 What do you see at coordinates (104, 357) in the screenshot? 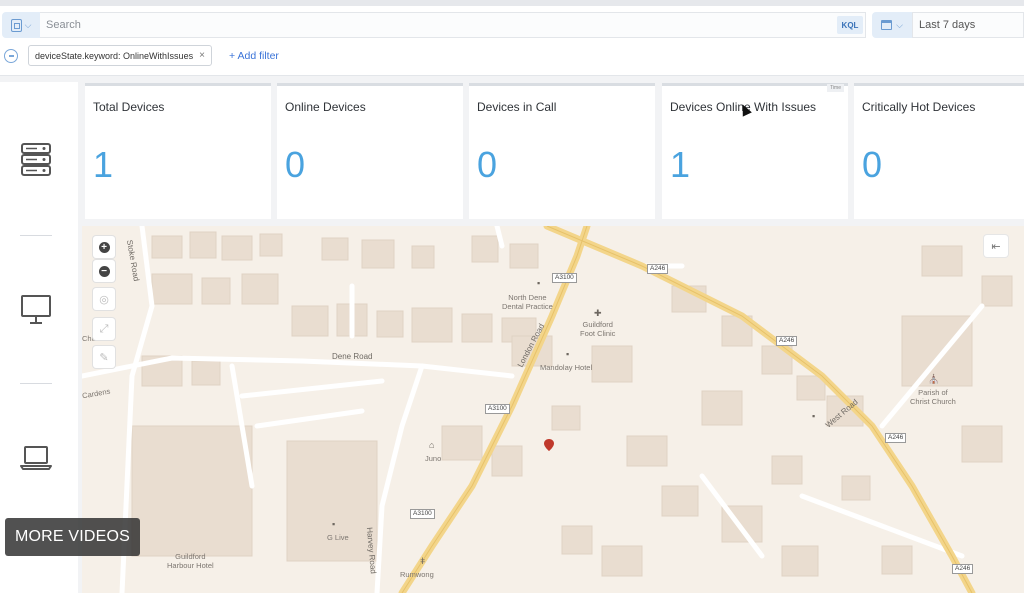
I see `draw-tool-icon: ✎` at bounding box center [104, 357].